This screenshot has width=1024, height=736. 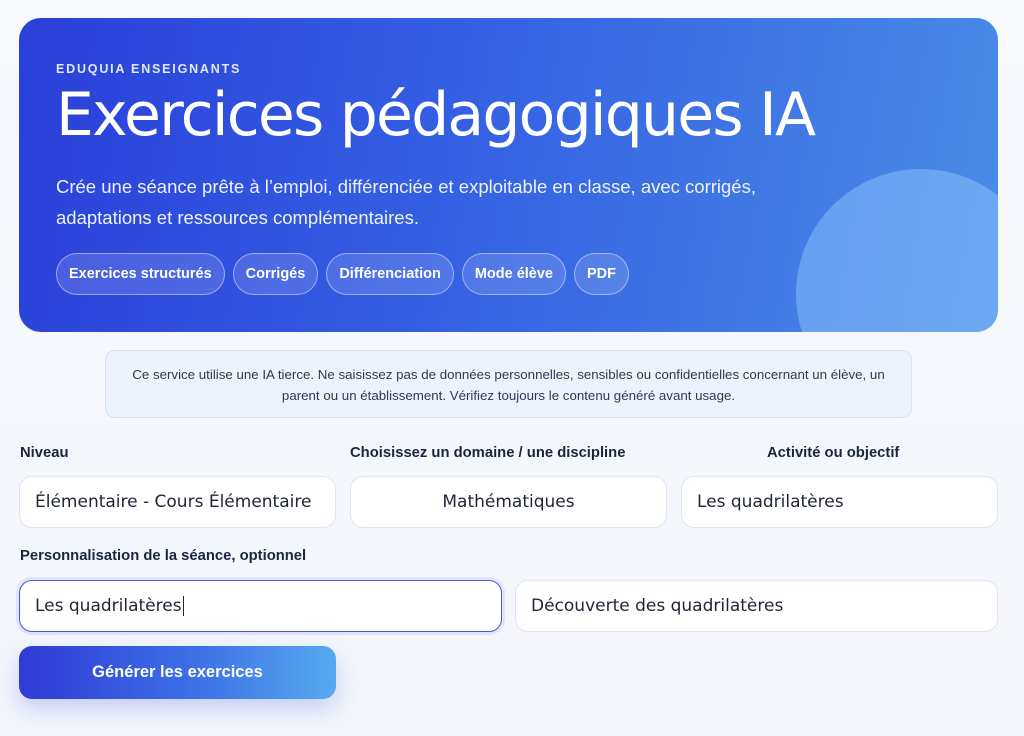 I want to click on activite-label: Activité ou objectif, so click(x=833, y=453).